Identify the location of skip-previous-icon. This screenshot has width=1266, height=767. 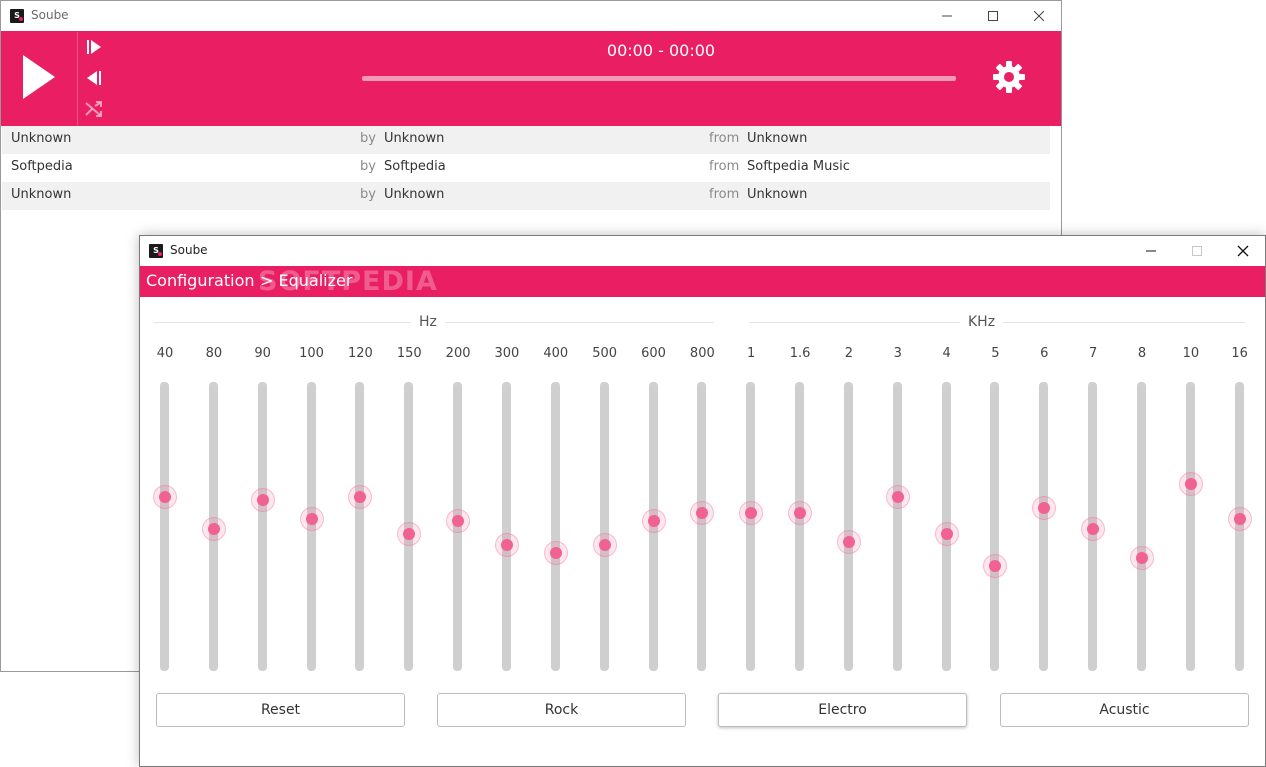
(94, 78).